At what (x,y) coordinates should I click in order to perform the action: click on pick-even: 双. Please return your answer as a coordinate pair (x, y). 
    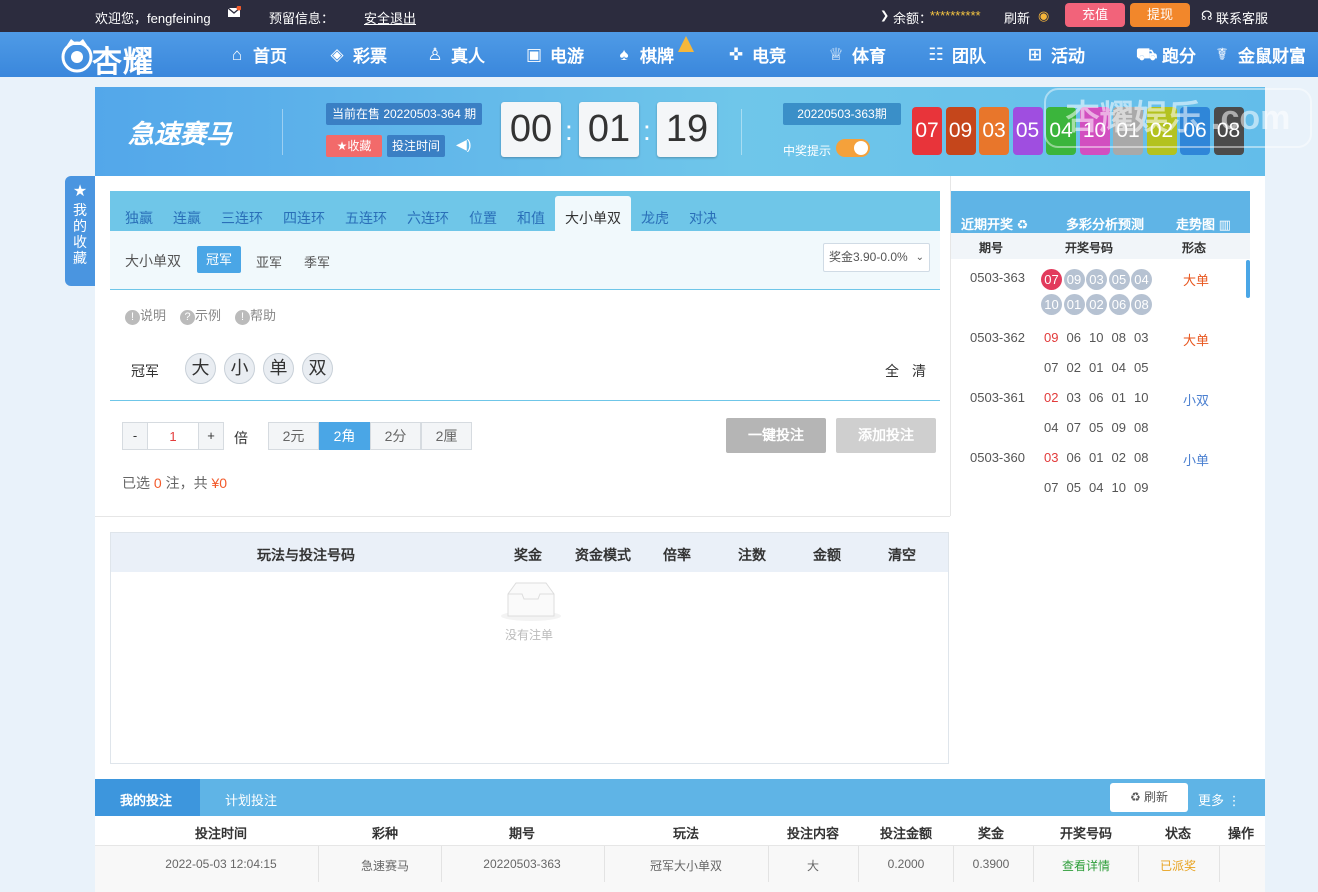
    Looking at the image, I should click on (317, 368).